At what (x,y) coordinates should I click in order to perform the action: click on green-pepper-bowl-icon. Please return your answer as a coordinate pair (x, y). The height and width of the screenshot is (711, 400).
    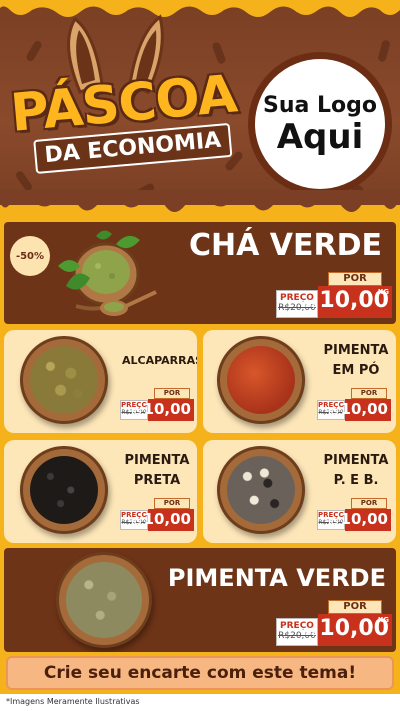
    Looking at the image, I should click on (104, 600).